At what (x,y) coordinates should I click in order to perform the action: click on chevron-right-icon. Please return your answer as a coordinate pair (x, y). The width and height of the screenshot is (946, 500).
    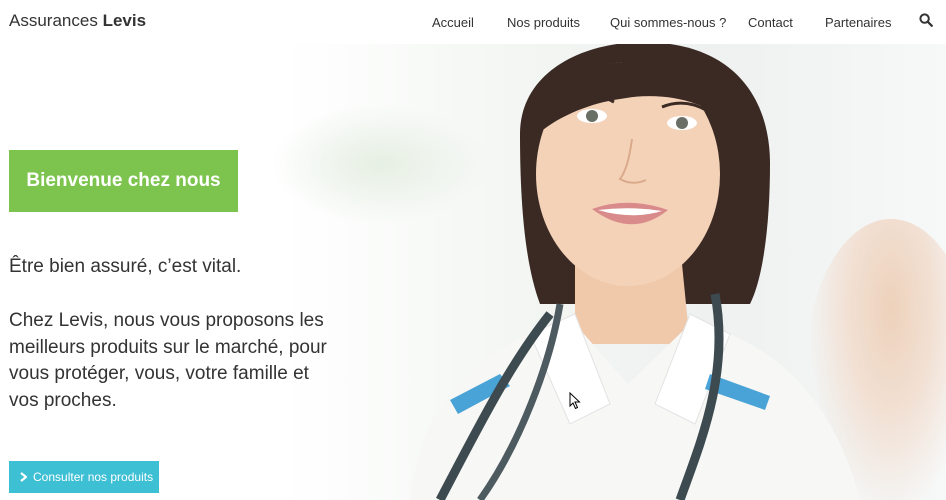
    Looking at the image, I should click on (24, 477).